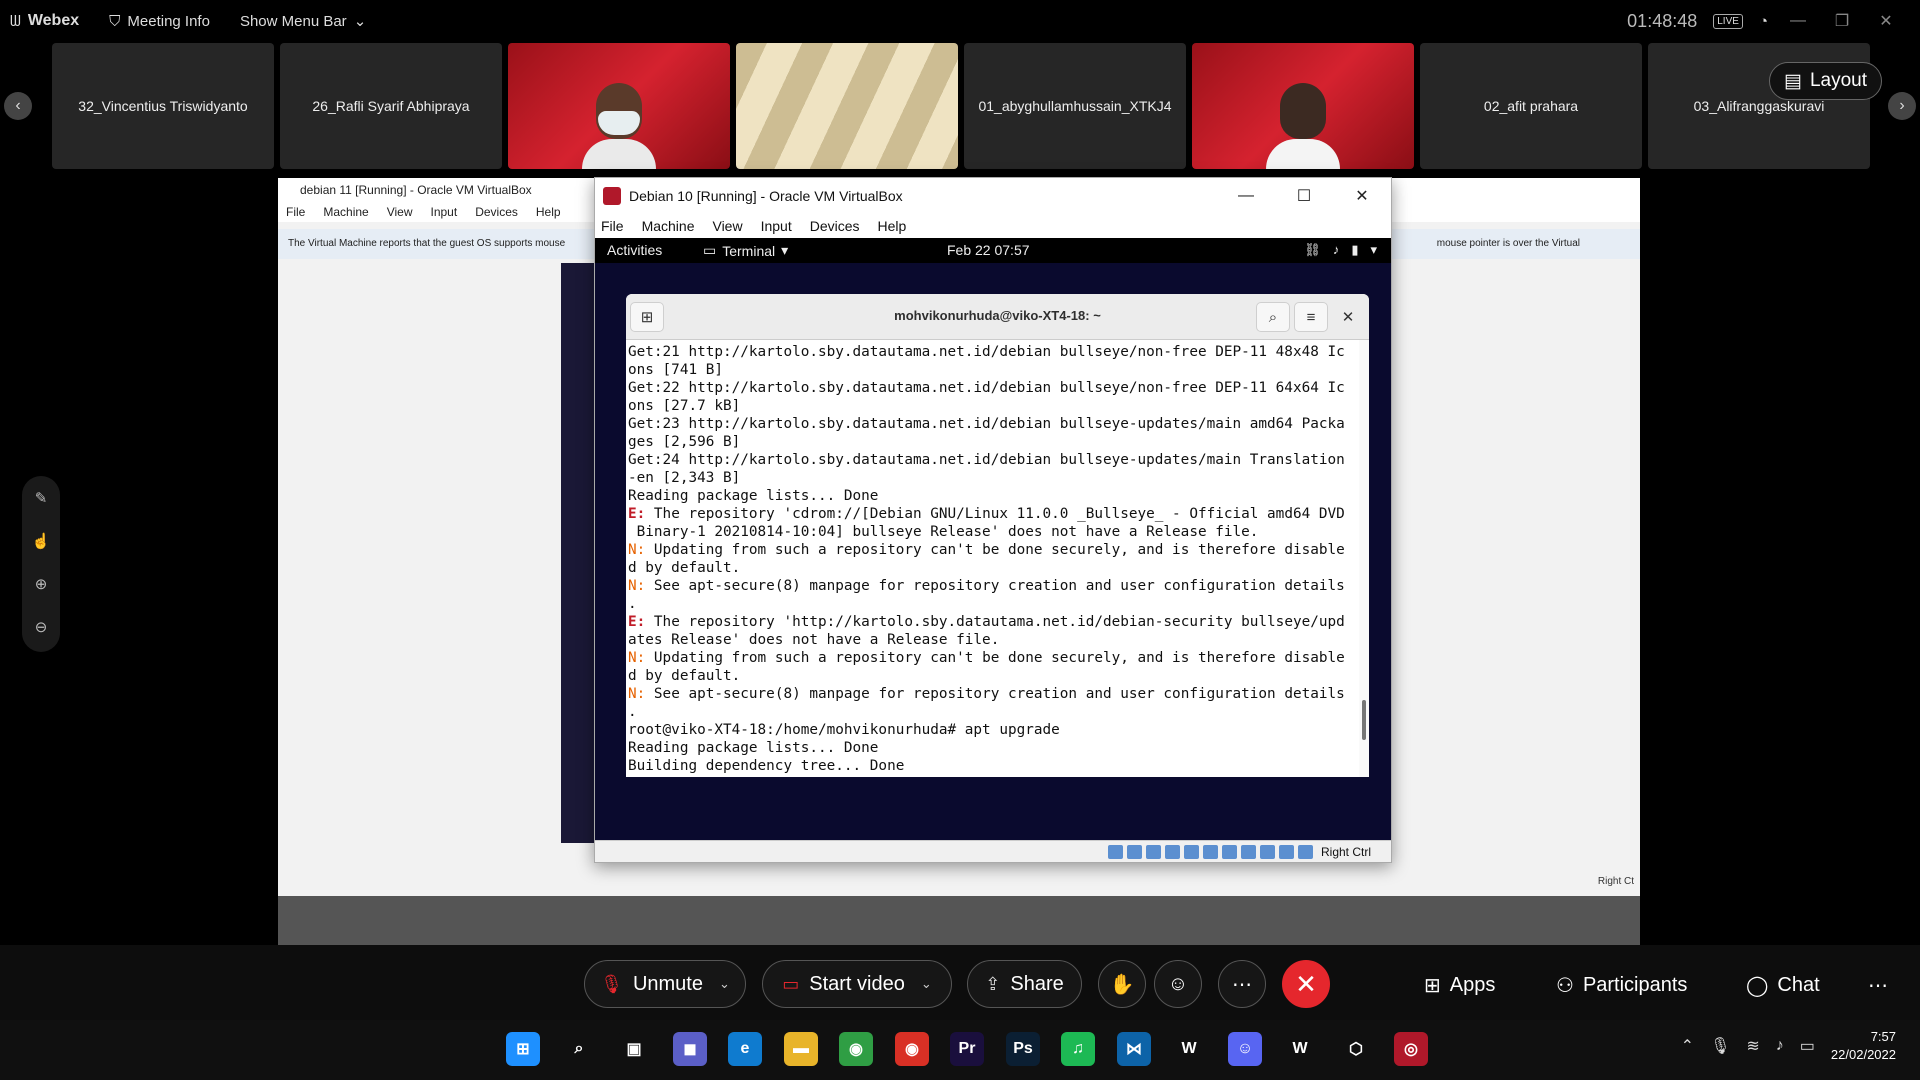  What do you see at coordinates (668, 226) in the screenshot?
I see `vbox-menu-machine: Machine` at bounding box center [668, 226].